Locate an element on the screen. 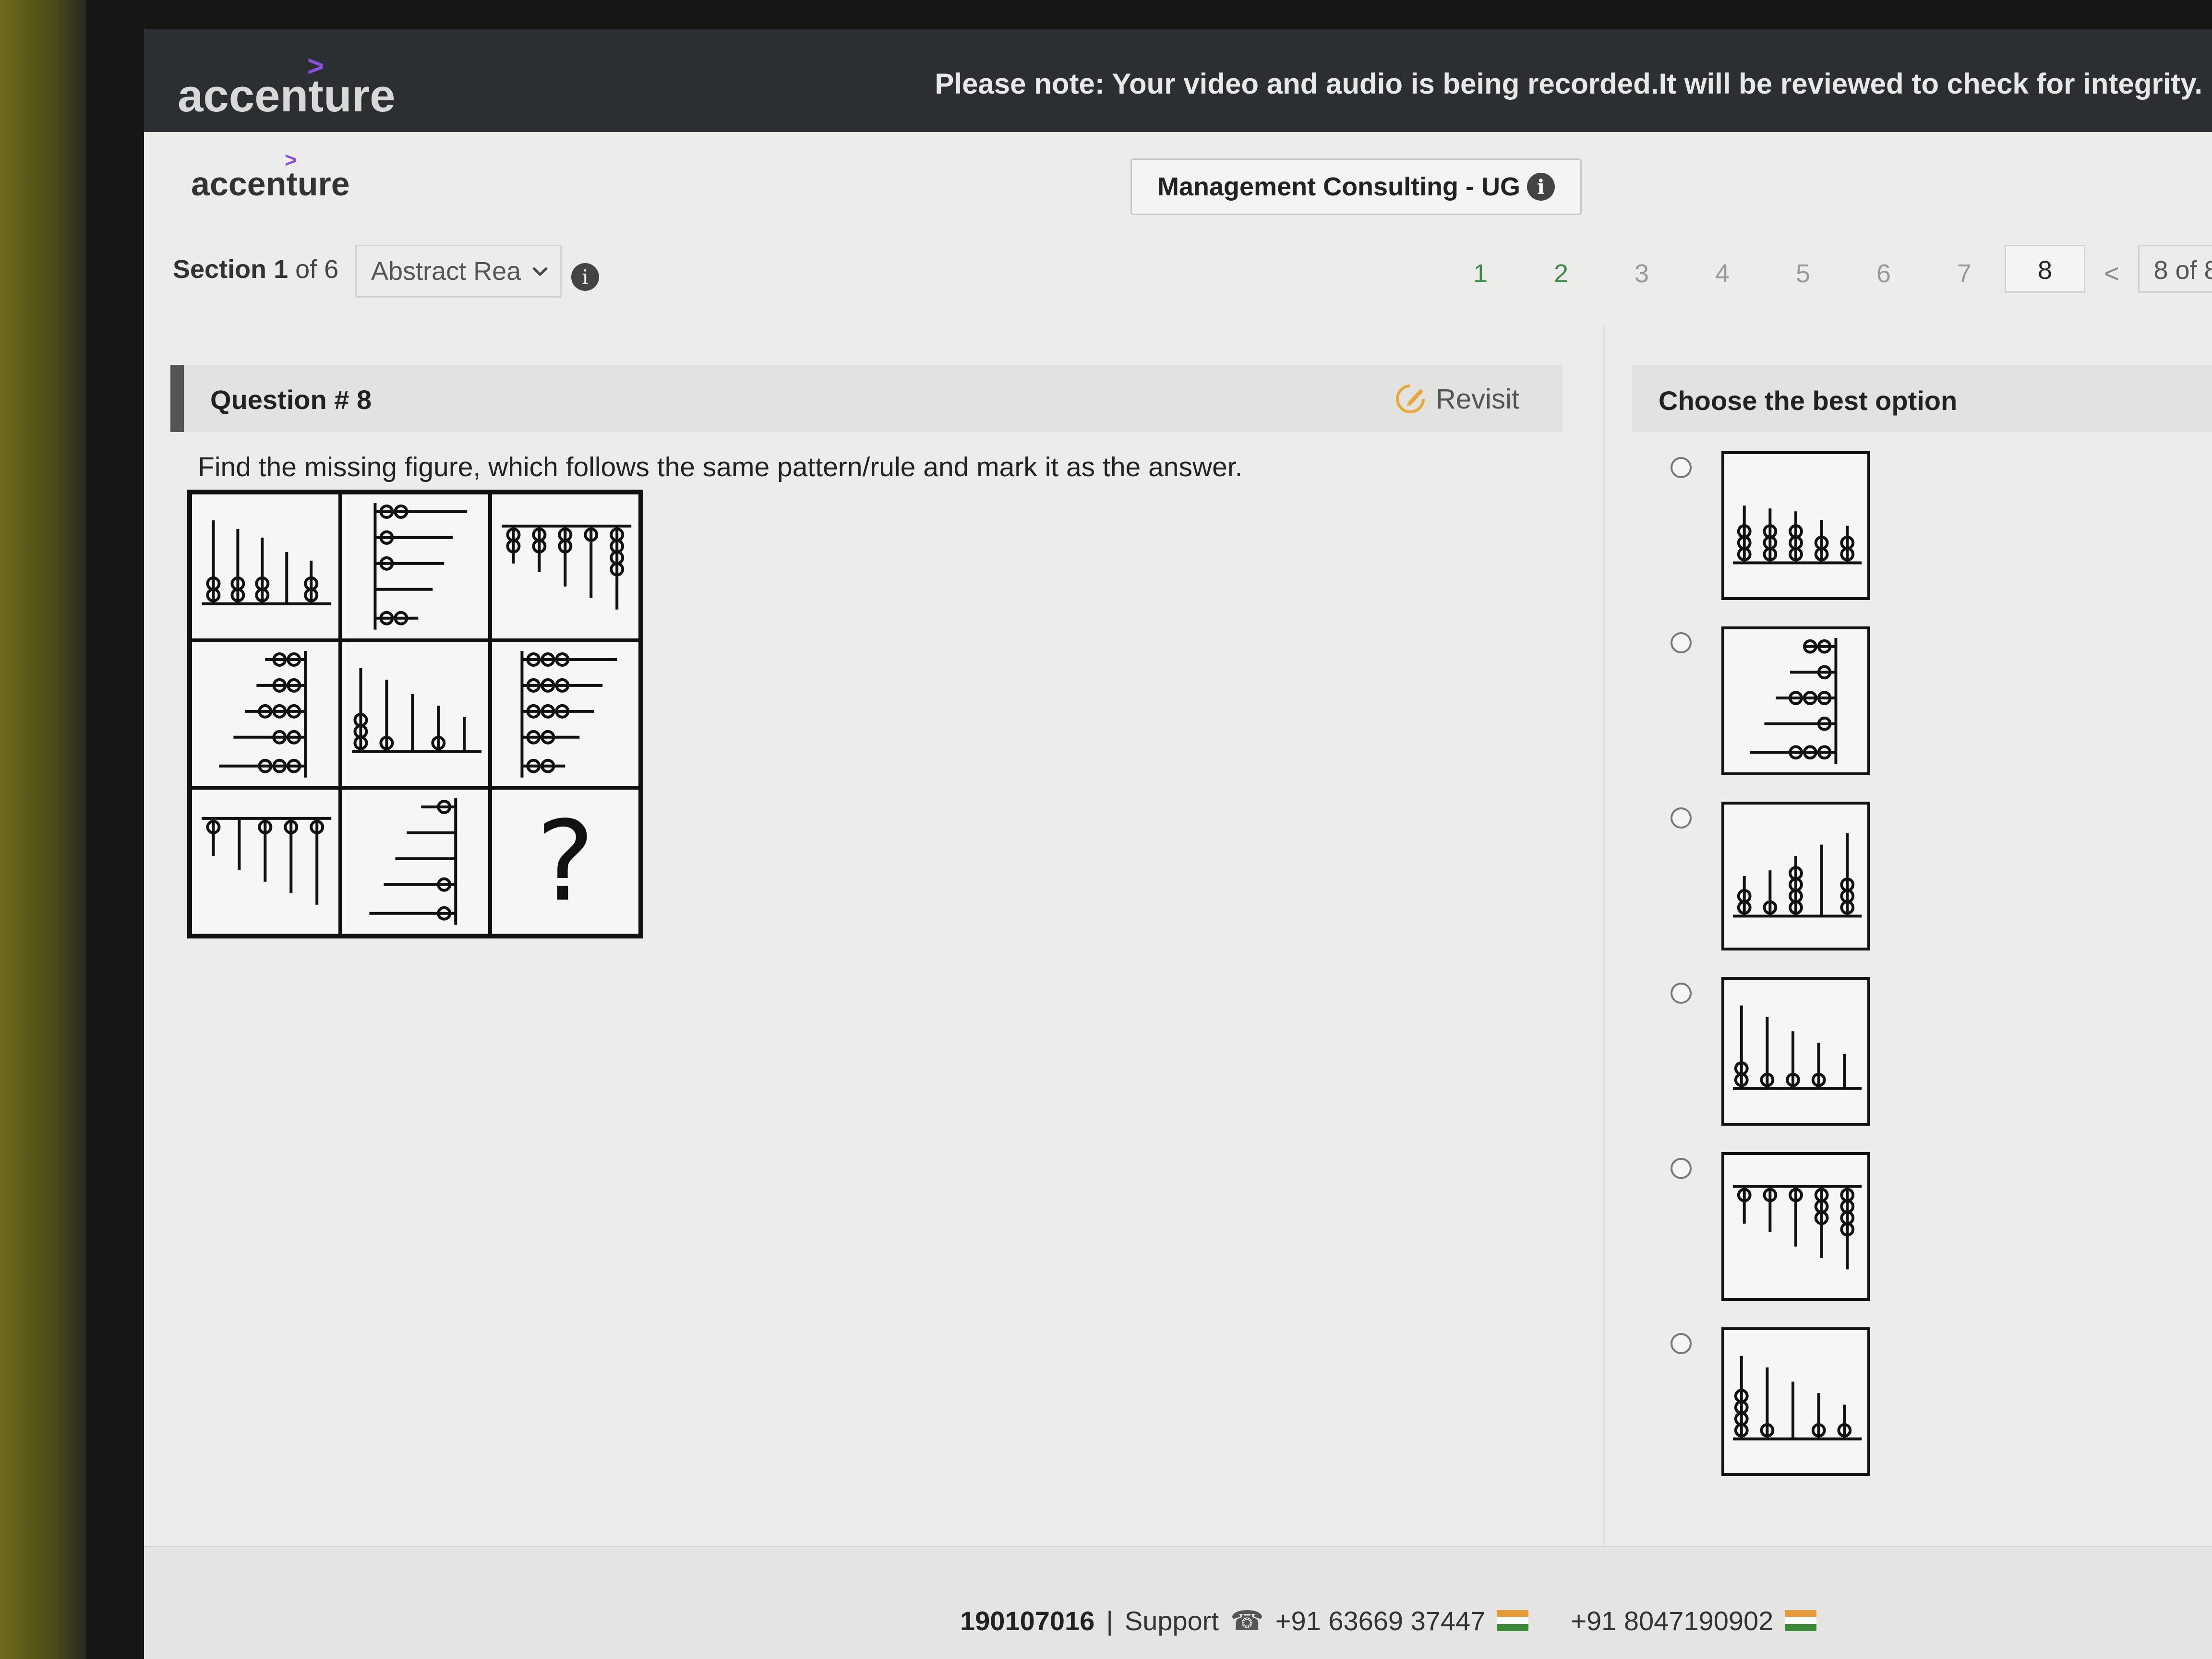 Image resolution: width=2212 pixels, height=1659 pixels. option-4-radio is located at coordinates (1681, 994).